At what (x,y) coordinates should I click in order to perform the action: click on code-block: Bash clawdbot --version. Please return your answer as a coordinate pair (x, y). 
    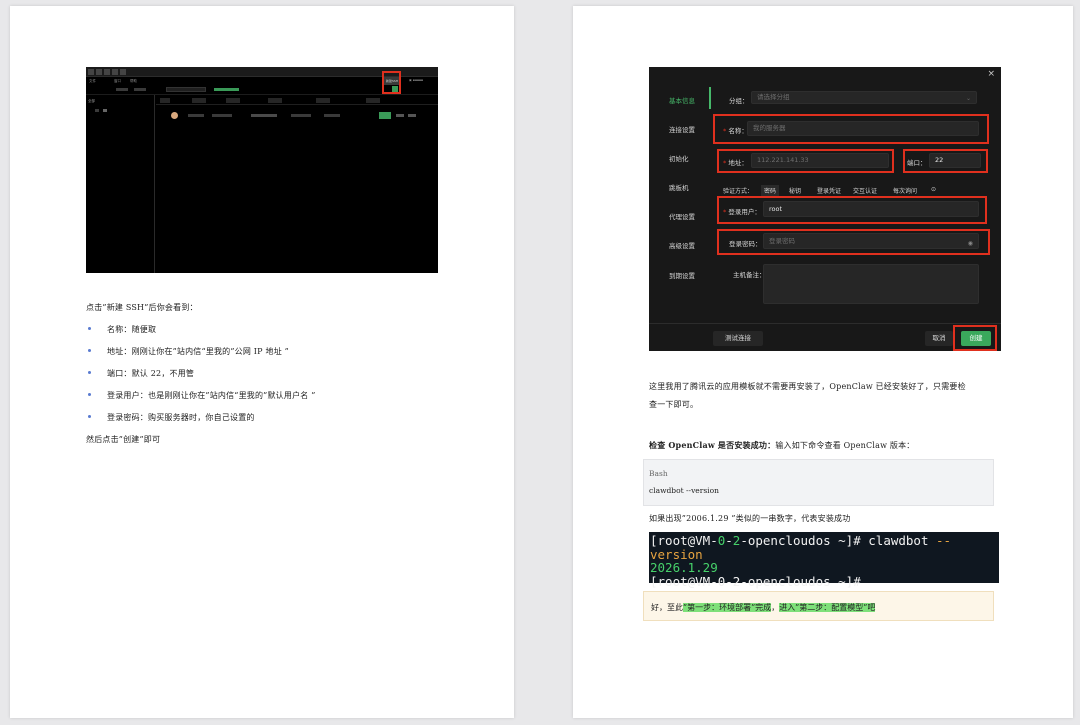
    Looking at the image, I should click on (818, 482).